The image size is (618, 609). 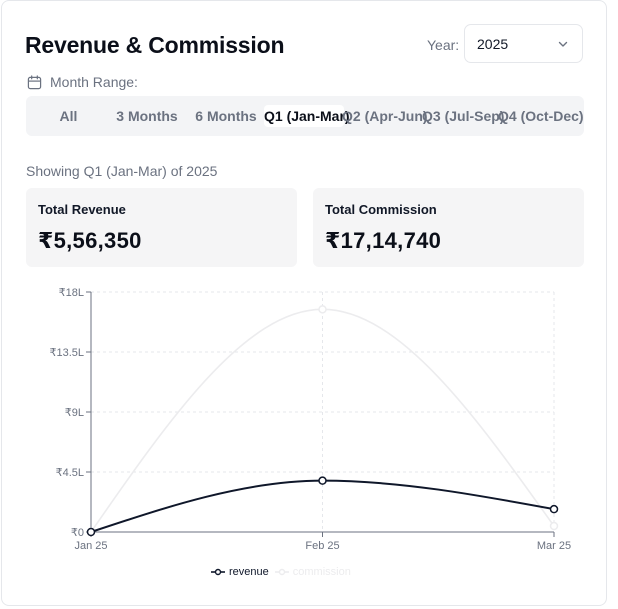 What do you see at coordinates (34, 81) in the screenshot?
I see `calendar-icon` at bounding box center [34, 81].